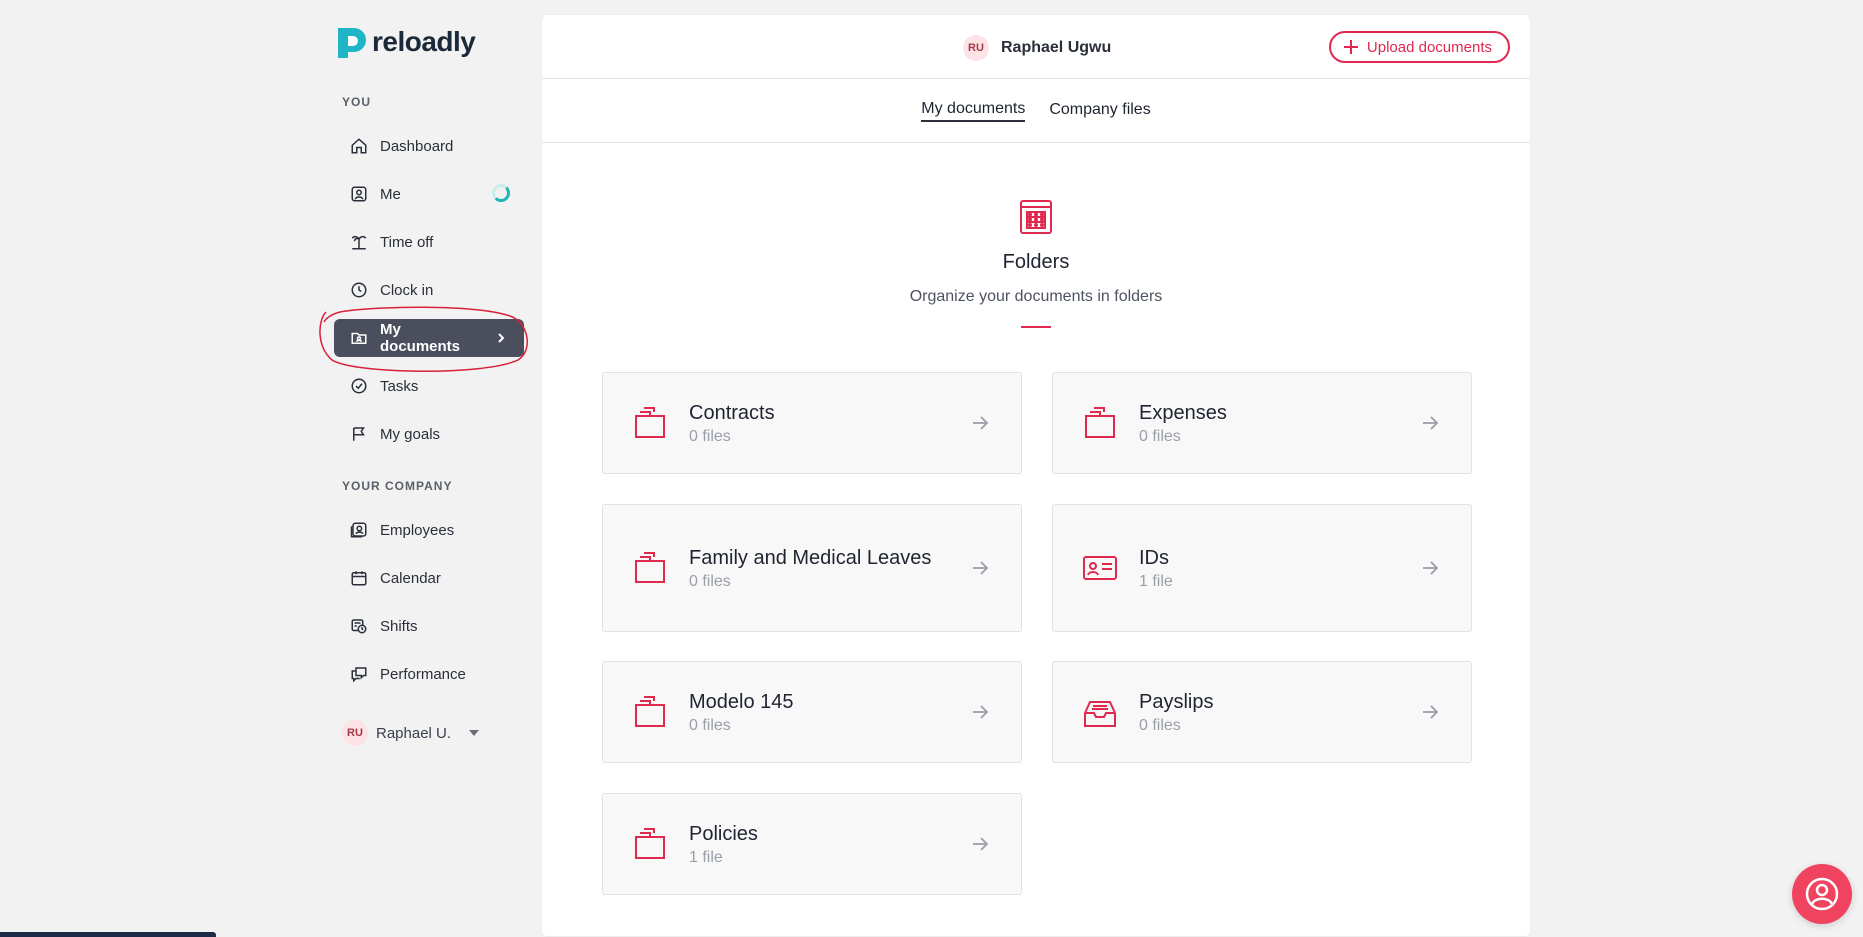  What do you see at coordinates (359, 386) in the screenshot?
I see `check-circle-icon` at bounding box center [359, 386].